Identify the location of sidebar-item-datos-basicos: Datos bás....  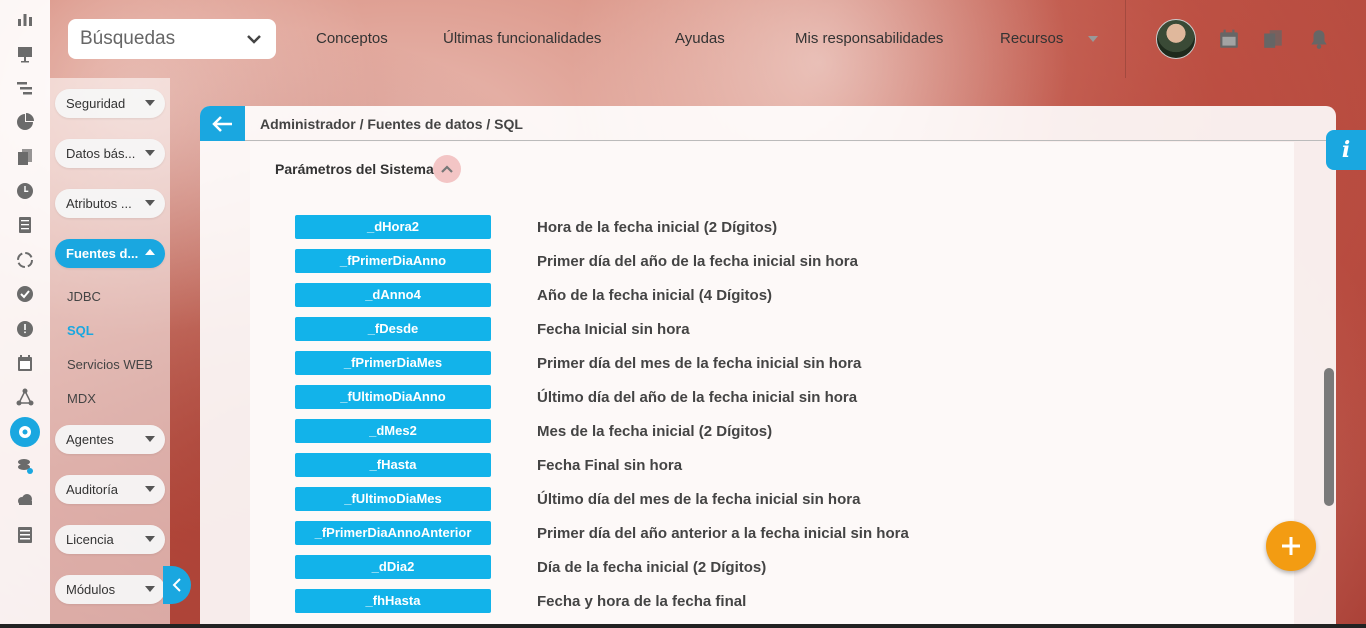
(110, 153).